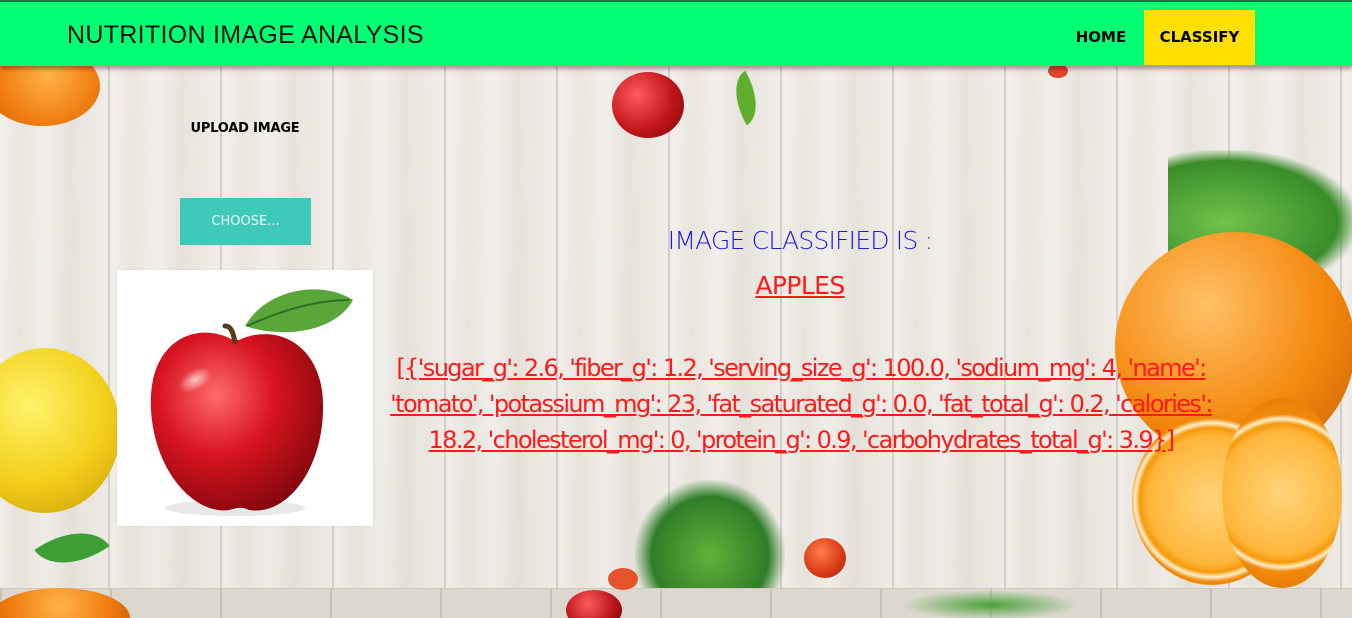 Image resolution: width=1352 pixels, height=618 pixels. What do you see at coordinates (676, 33) in the screenshot?
I see `top-navbar: NUTRITION IMAGE ANALYSIS HOME CLASSIFY` at bounding box center [676, 33].